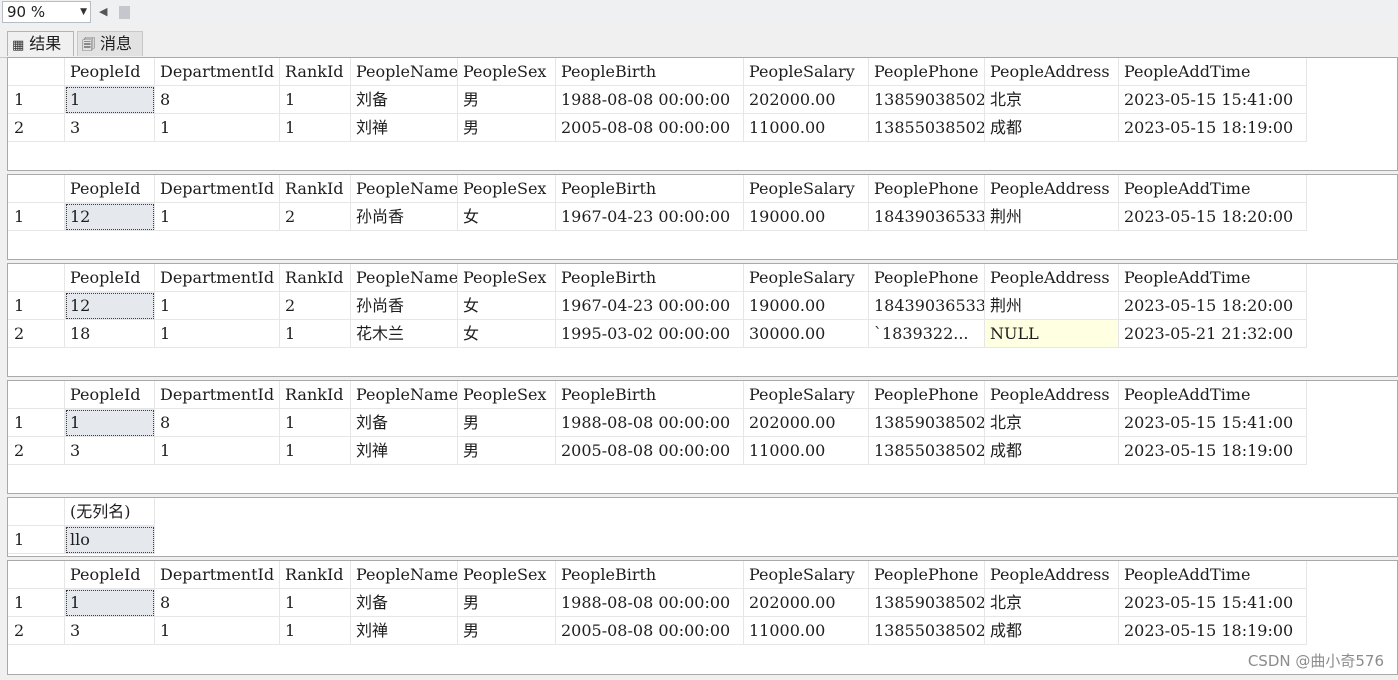 The image size is (1398, 680). Describe the element at coordinates (110, 540) in the screenshot. I see `grid-cell: llo` at that location.